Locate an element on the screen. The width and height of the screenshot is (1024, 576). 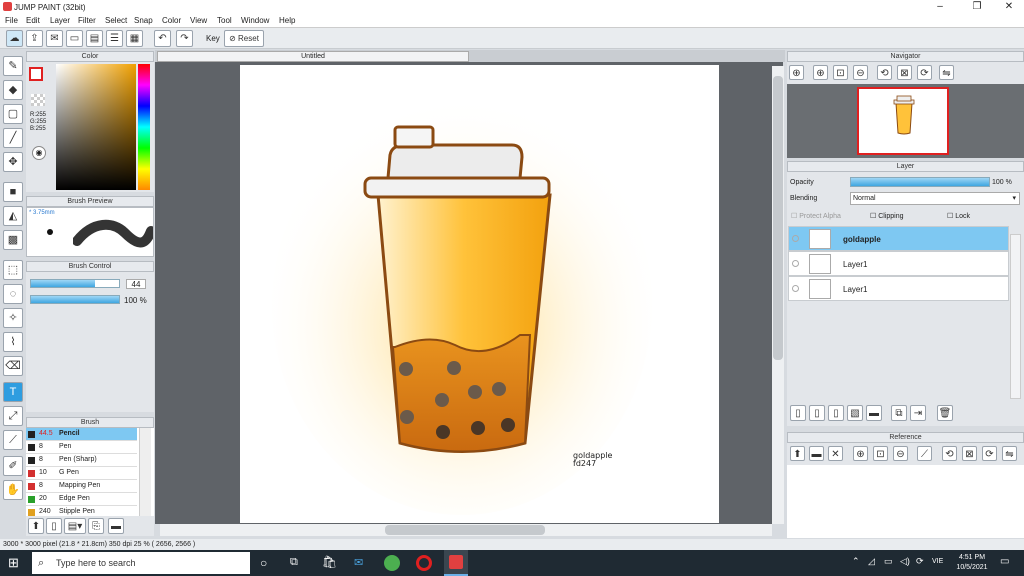
clipping-checkbox: ☐ Clipping is located at coordinates (887, 216).